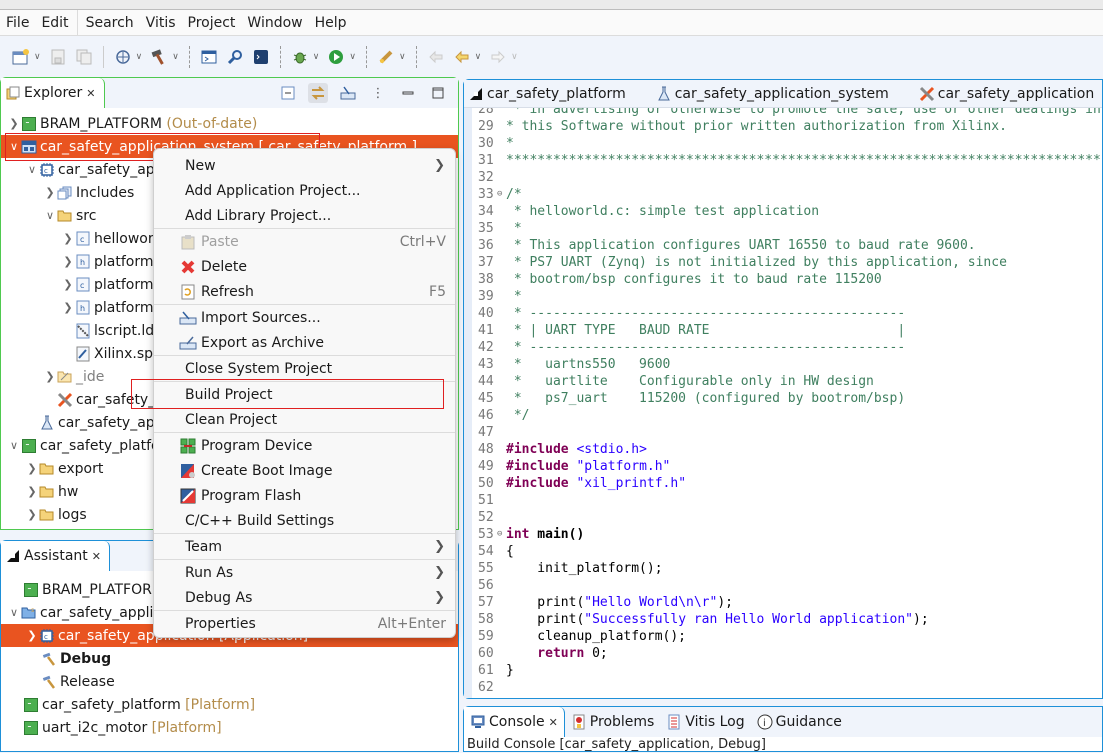 The width and height of the screenshot is (1103, 753). What do you see at coordinates (486, 432) in the screenshot?
I see `line-number: 47` at bounding box center [486, 432].